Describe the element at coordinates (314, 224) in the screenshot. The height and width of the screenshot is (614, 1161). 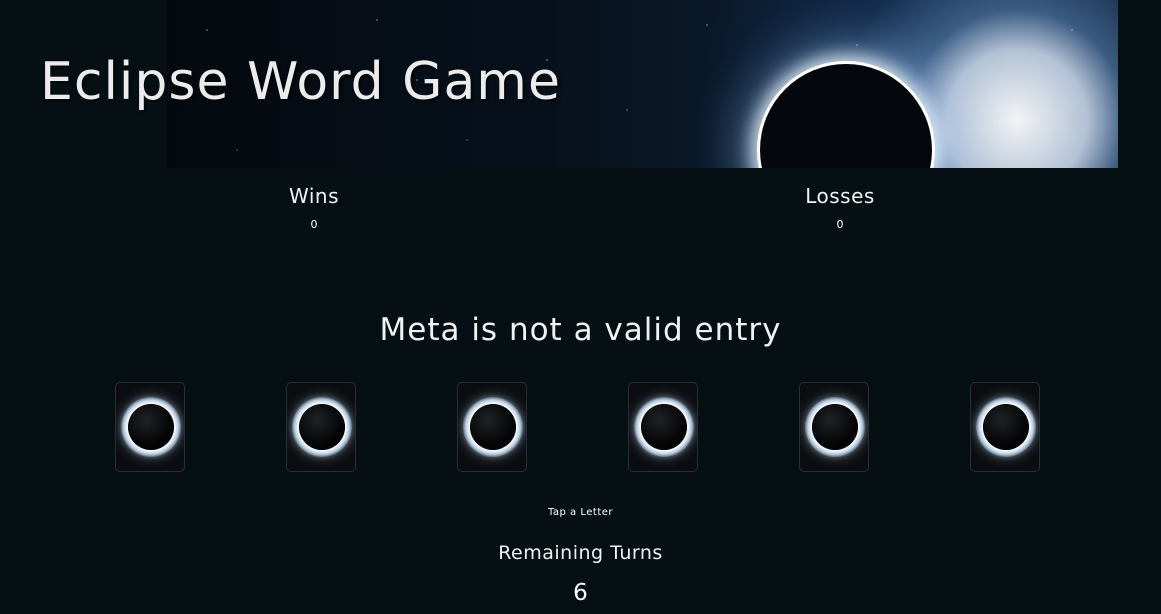
I see `wins-value: 0` at that location.